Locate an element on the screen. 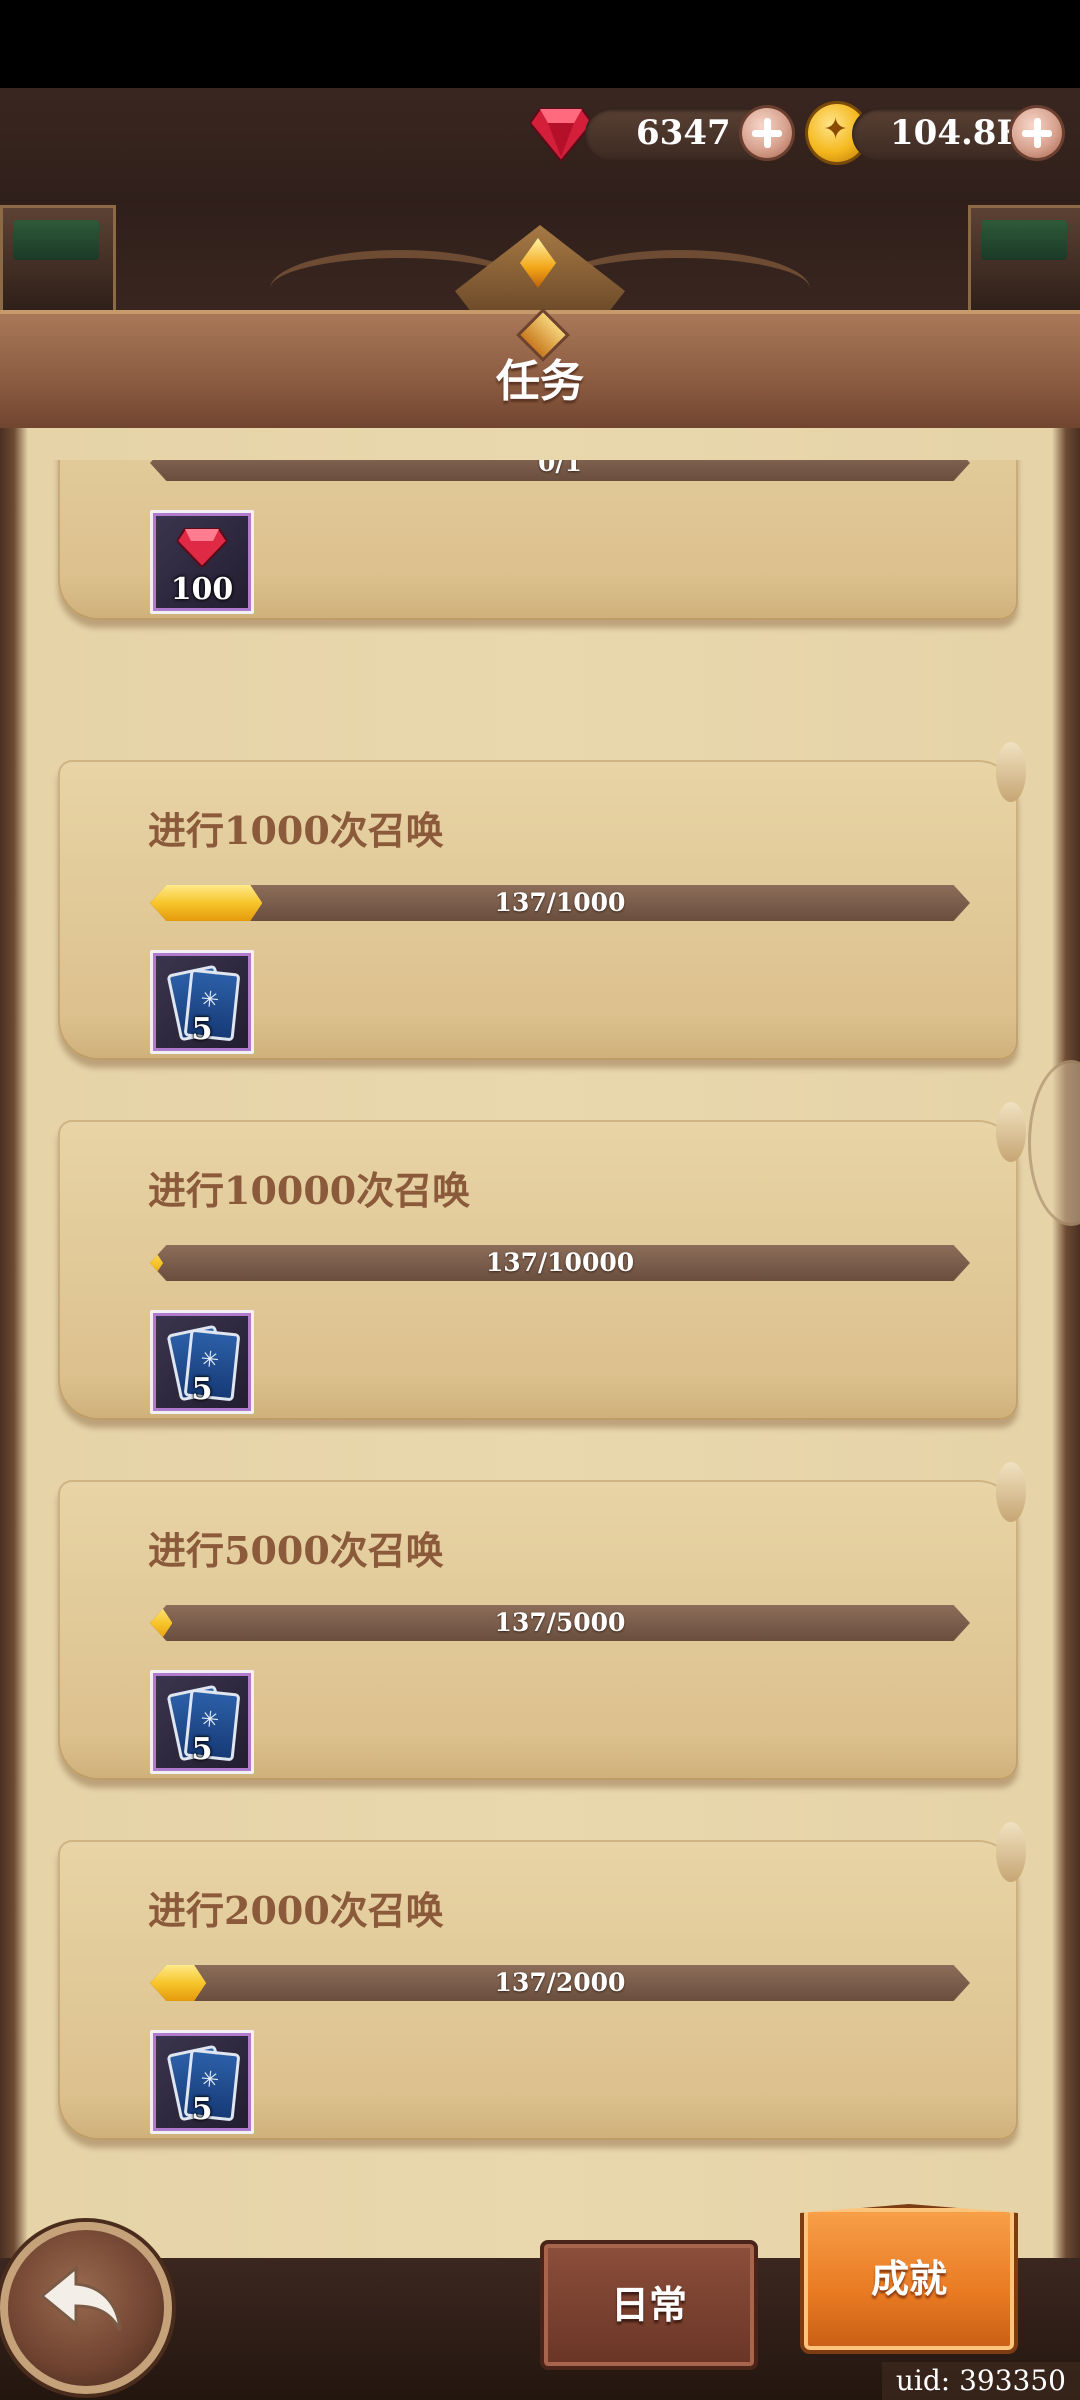 The image size is (1080, 2400). progress-bar: 137/5000 is located at coordinates (560, 1623).